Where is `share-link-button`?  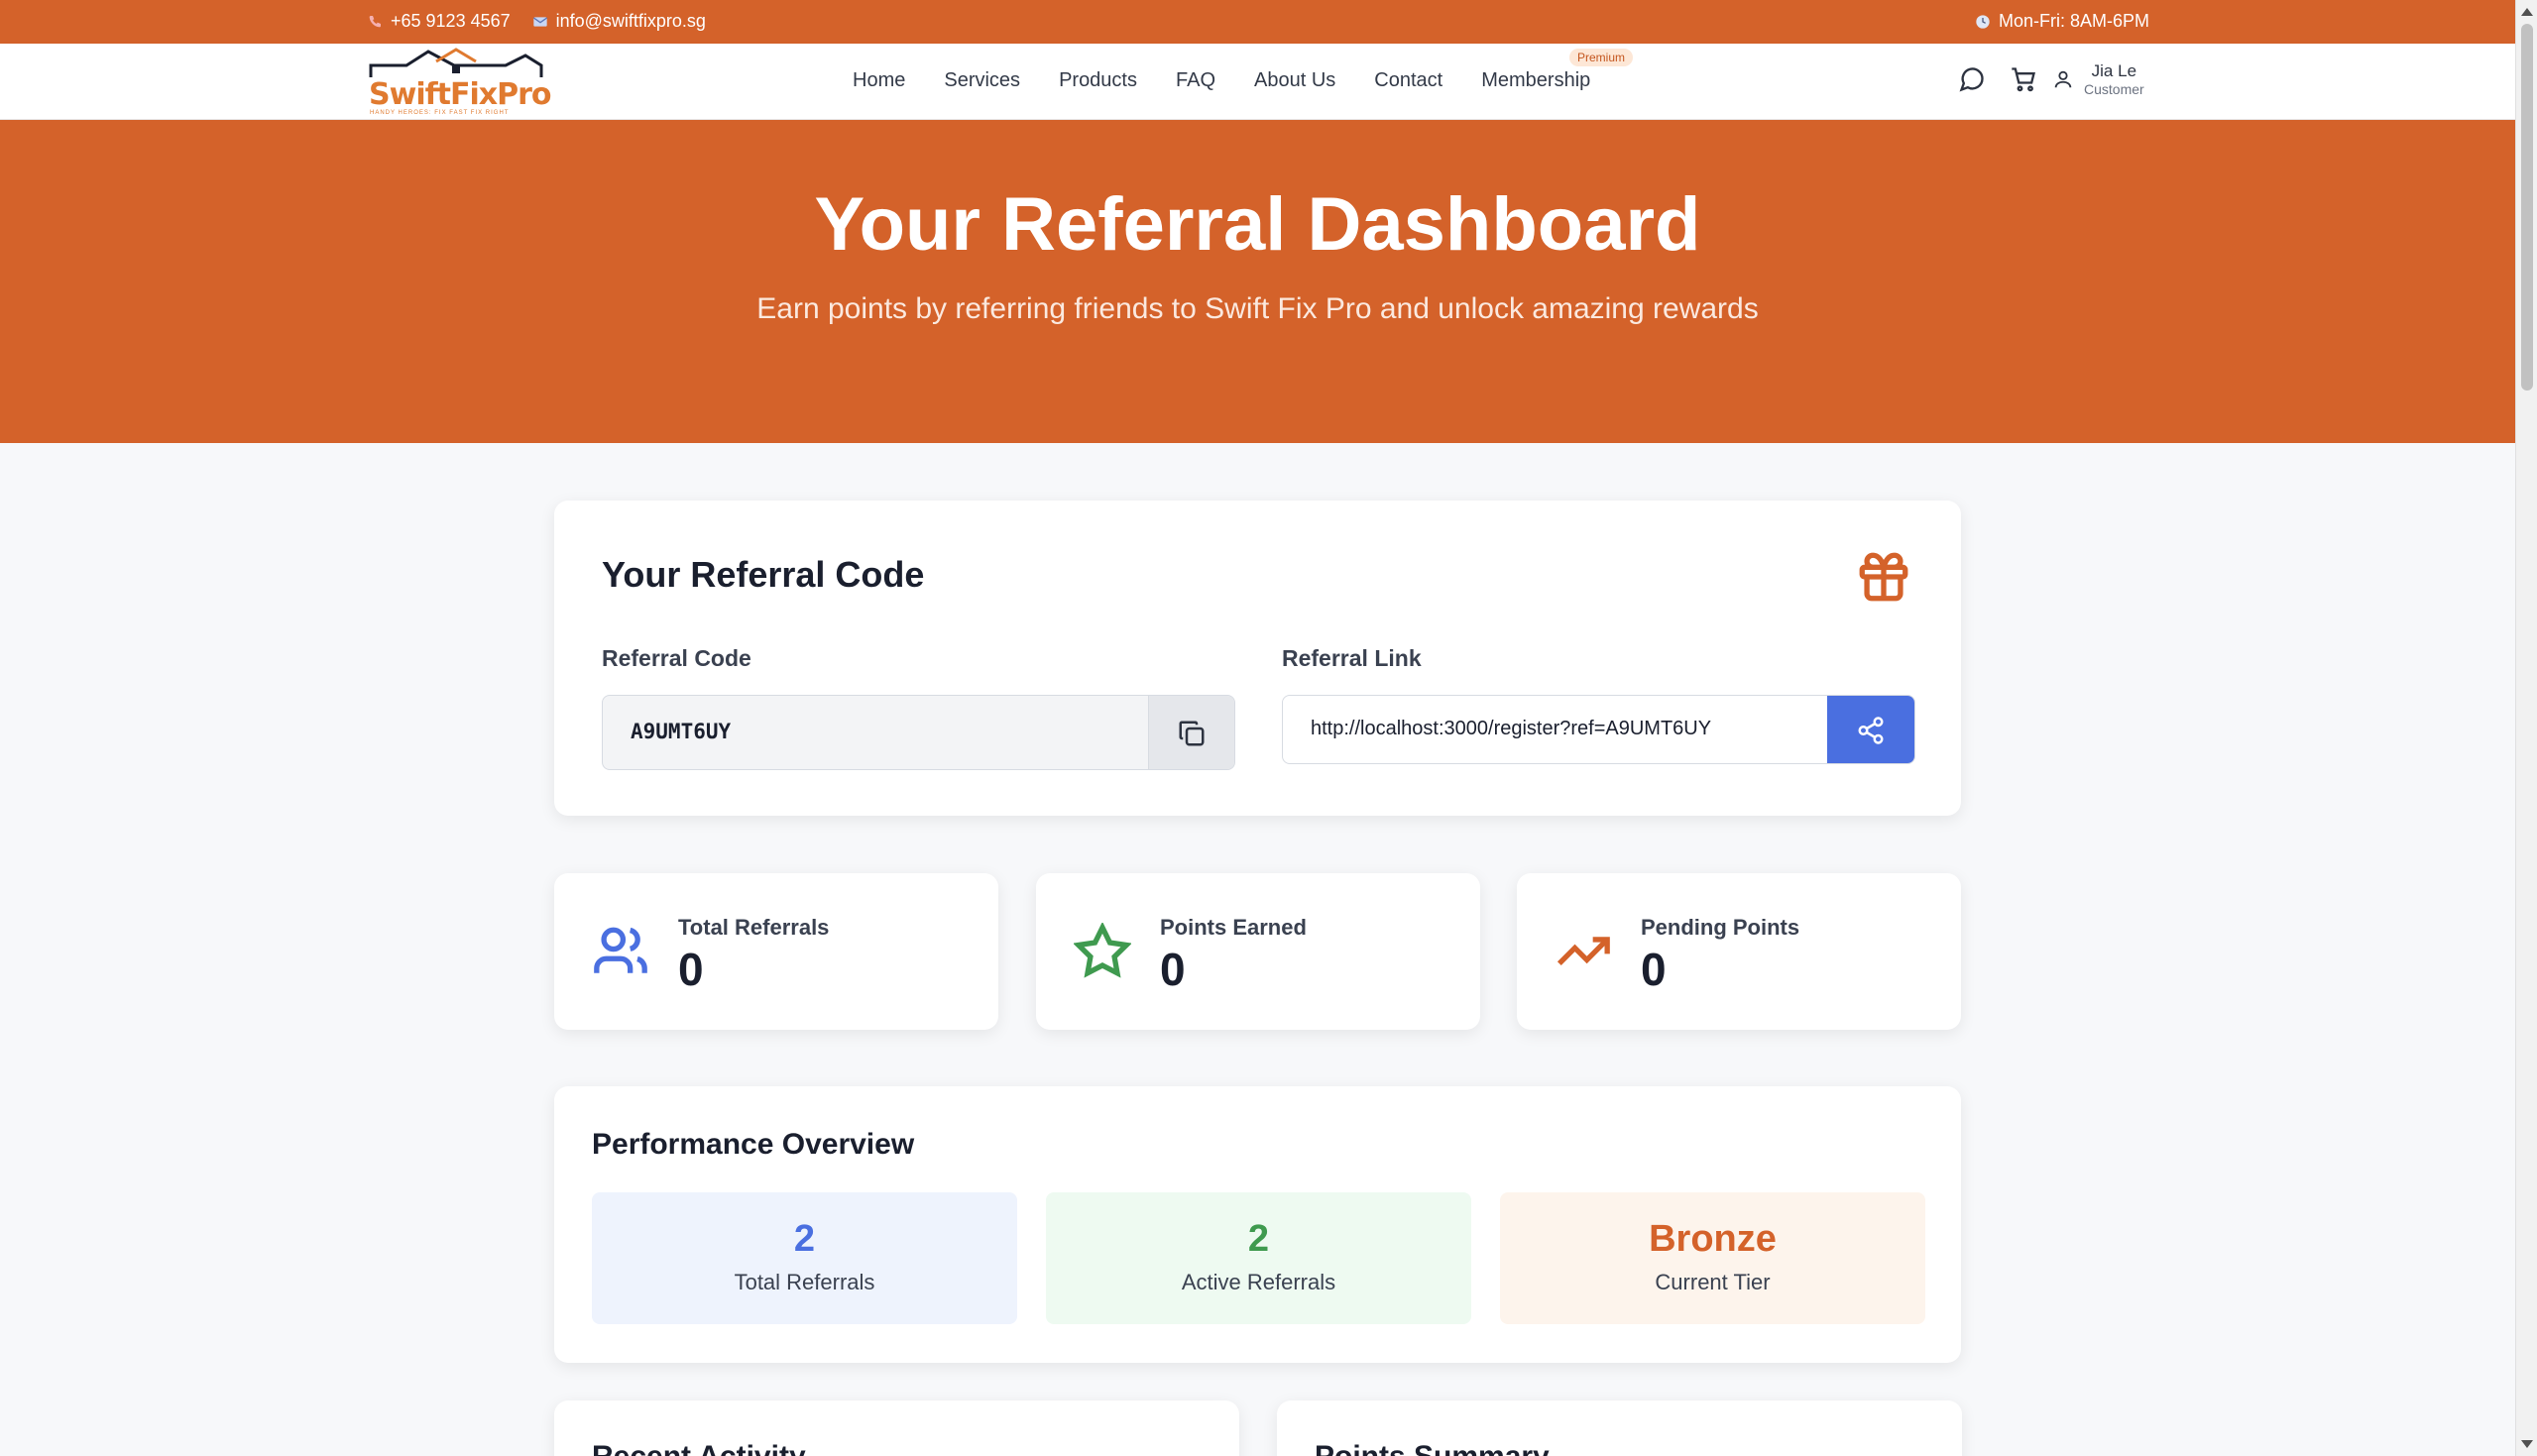 share-link-button is located at coordinates (1870, 729).